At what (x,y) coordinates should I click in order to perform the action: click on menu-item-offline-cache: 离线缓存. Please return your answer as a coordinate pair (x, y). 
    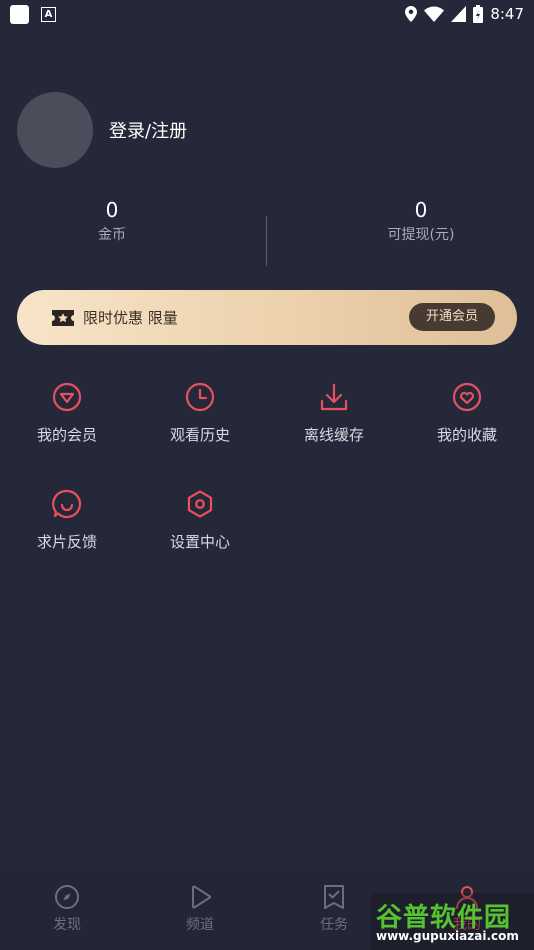
    Looking at the image, I should click on (334, 413).